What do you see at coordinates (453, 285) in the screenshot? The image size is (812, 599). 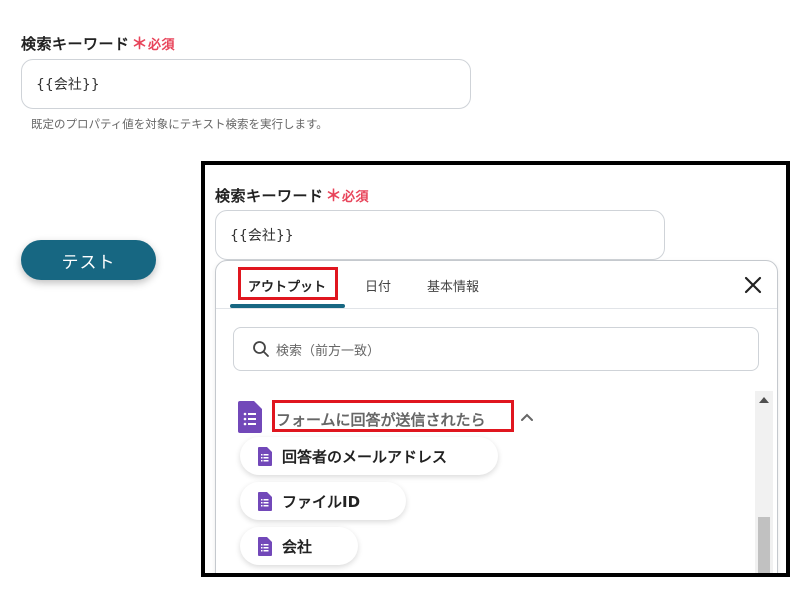 I see `tab-basic-info: 基本情報` at bounding box center [453, 285].